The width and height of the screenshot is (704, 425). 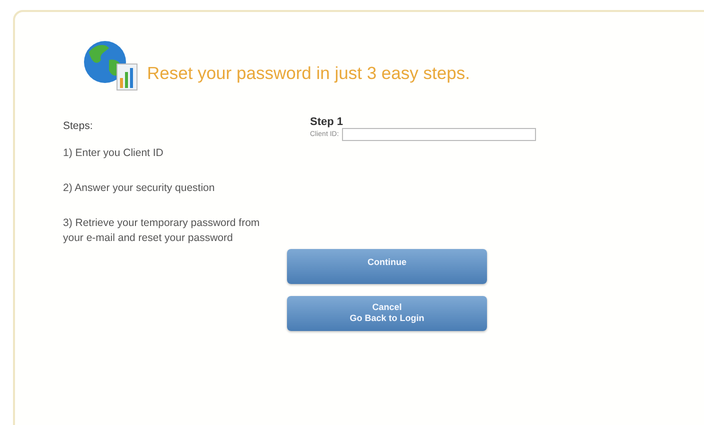 I want to click on page-title: Reset your password in just 3 easy steps., so click(x=308, y=73).